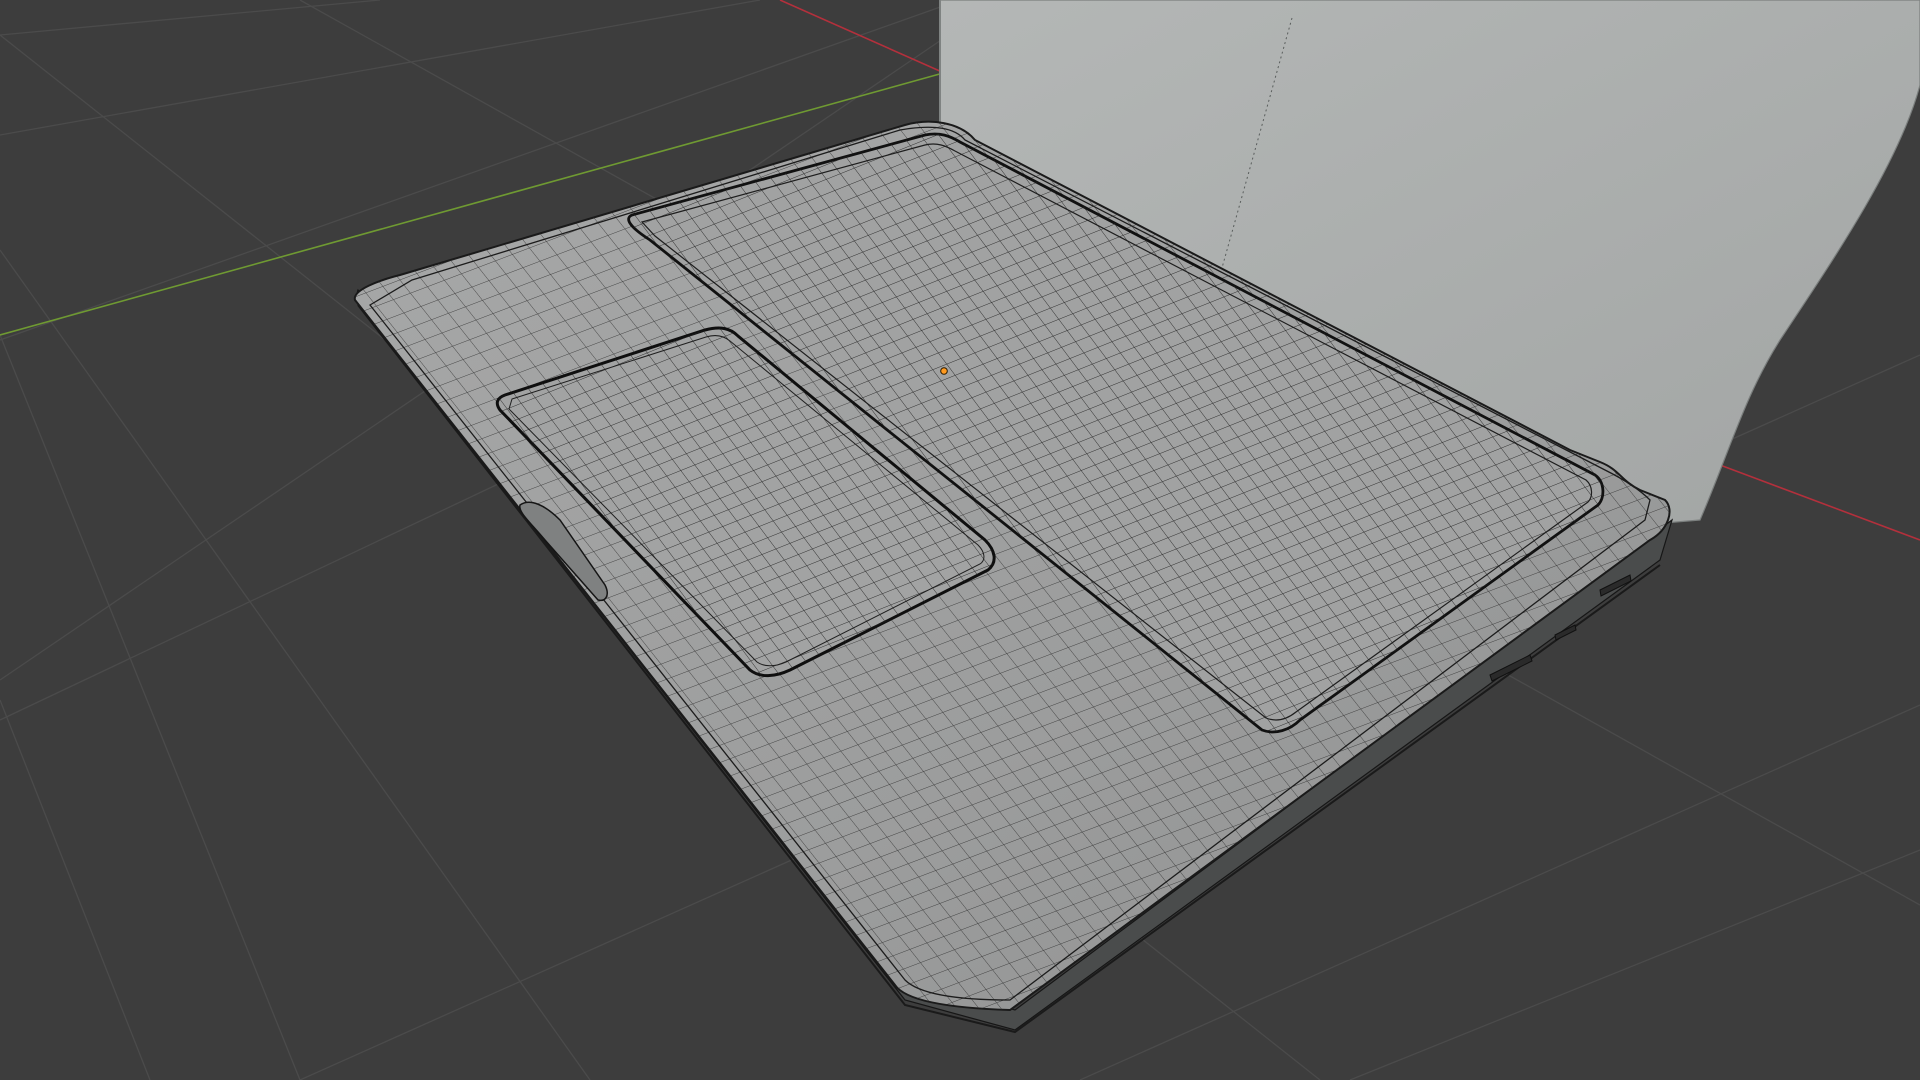  What do you see at coordinates (944, 371) in the screenshot?
I see `object-origin` at bounding box center [944, 371].